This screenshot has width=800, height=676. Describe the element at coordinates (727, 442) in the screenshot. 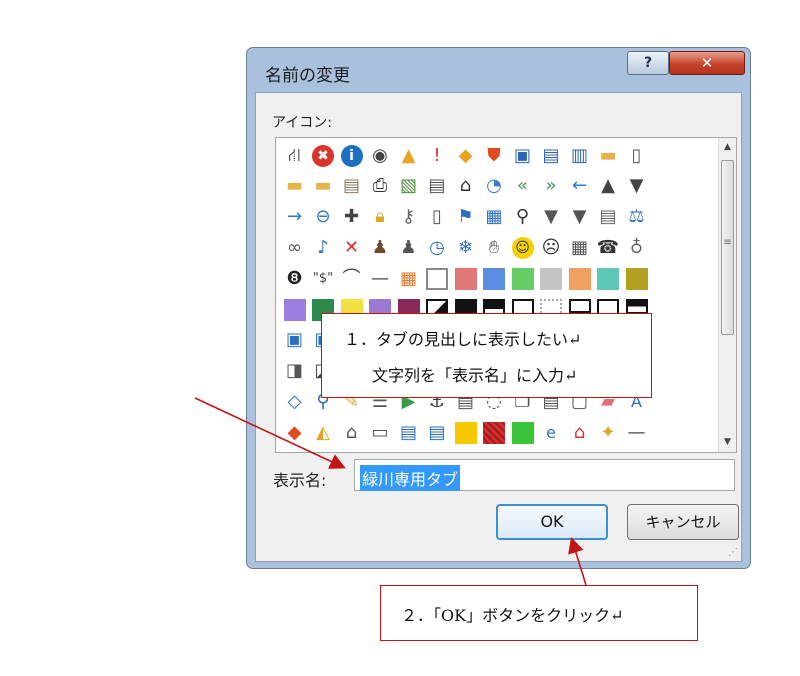

I see `scroll-down-icon: ▼` at that location.